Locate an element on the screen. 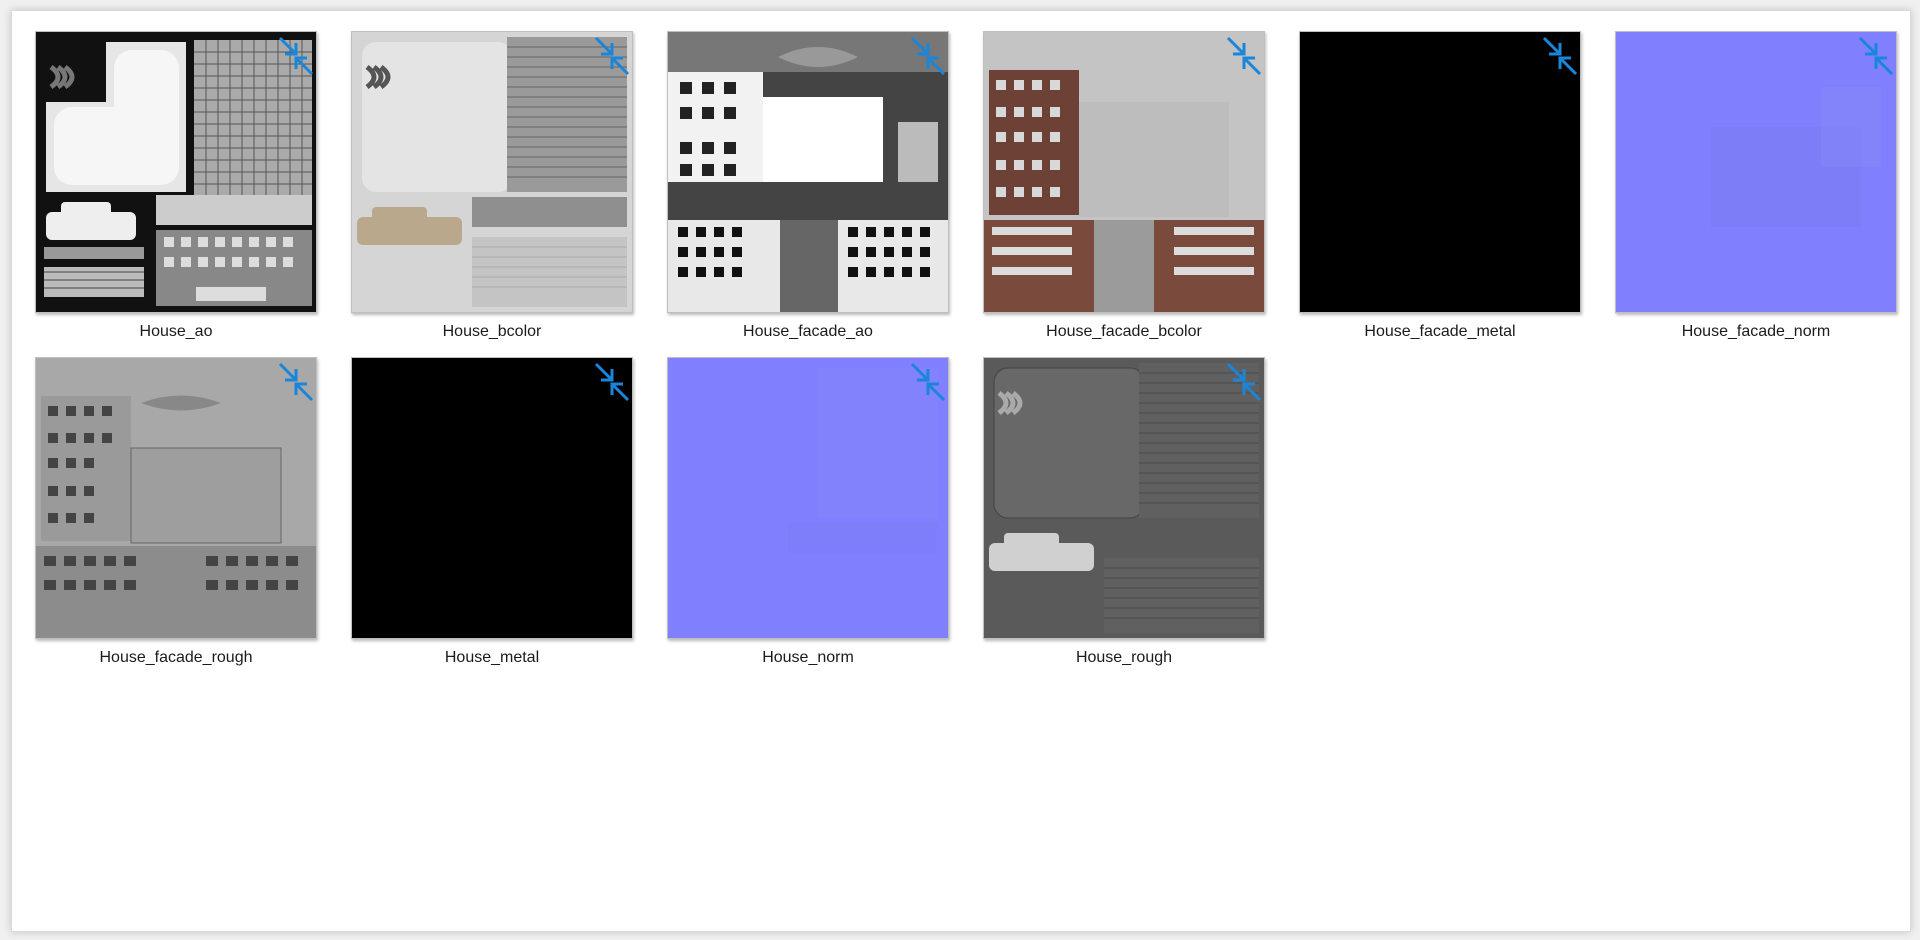 The image size is (1920, 940). file-tile: House_rough is located at coordinates (1124, 516).